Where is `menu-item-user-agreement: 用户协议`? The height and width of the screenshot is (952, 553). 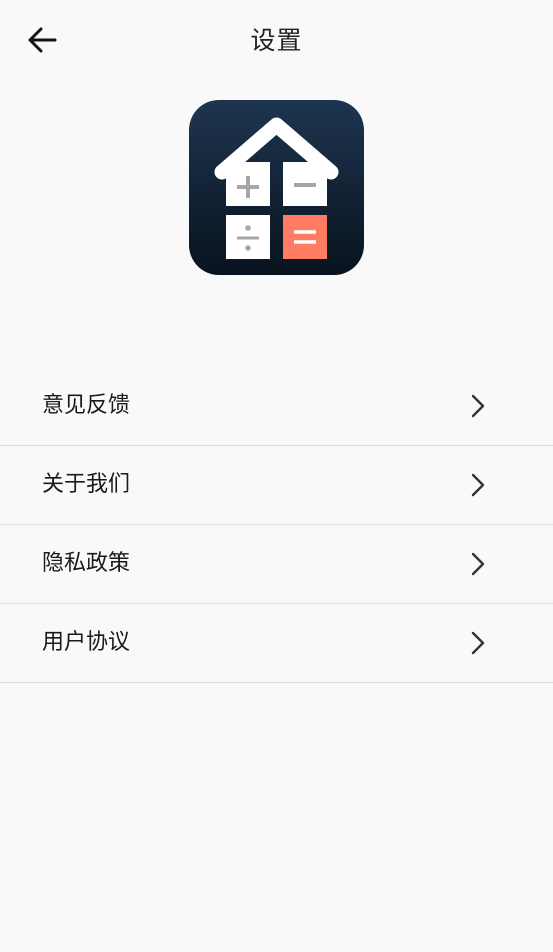
menu-item-user-agreement: 用户协议 is located at coordinates (276, 643).